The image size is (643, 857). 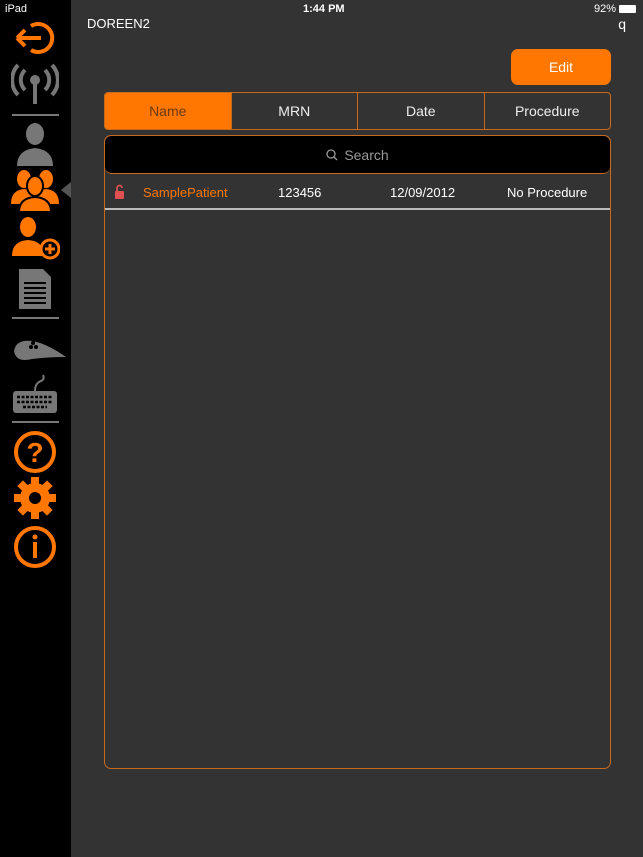 I want to click on tab-mrn: MRN, so click(x=294, y=111).